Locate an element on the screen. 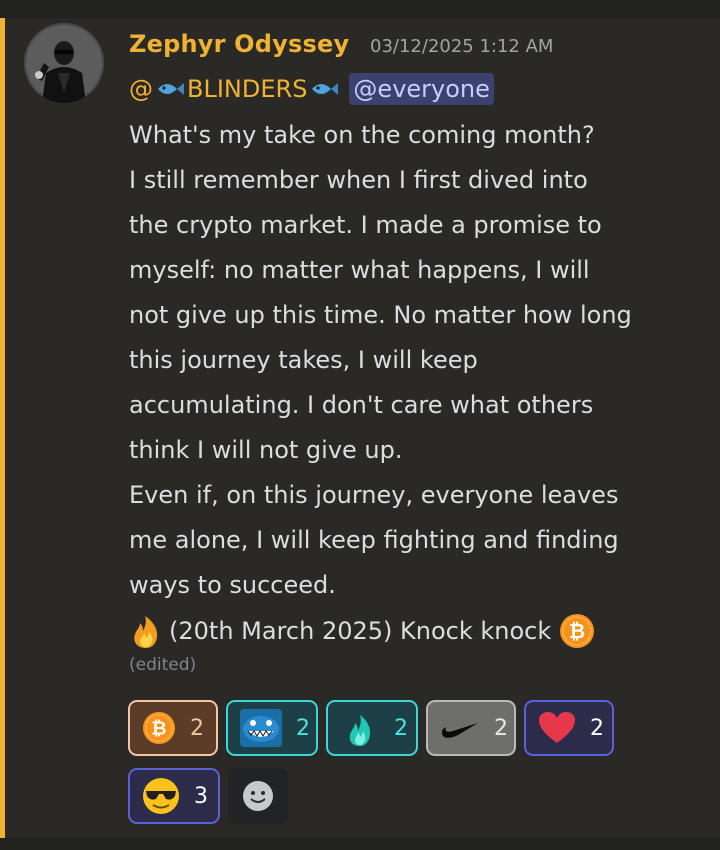 This screenshot has width=720, height=850. reaction-nike: 2 is located at coordinates (471, 728).